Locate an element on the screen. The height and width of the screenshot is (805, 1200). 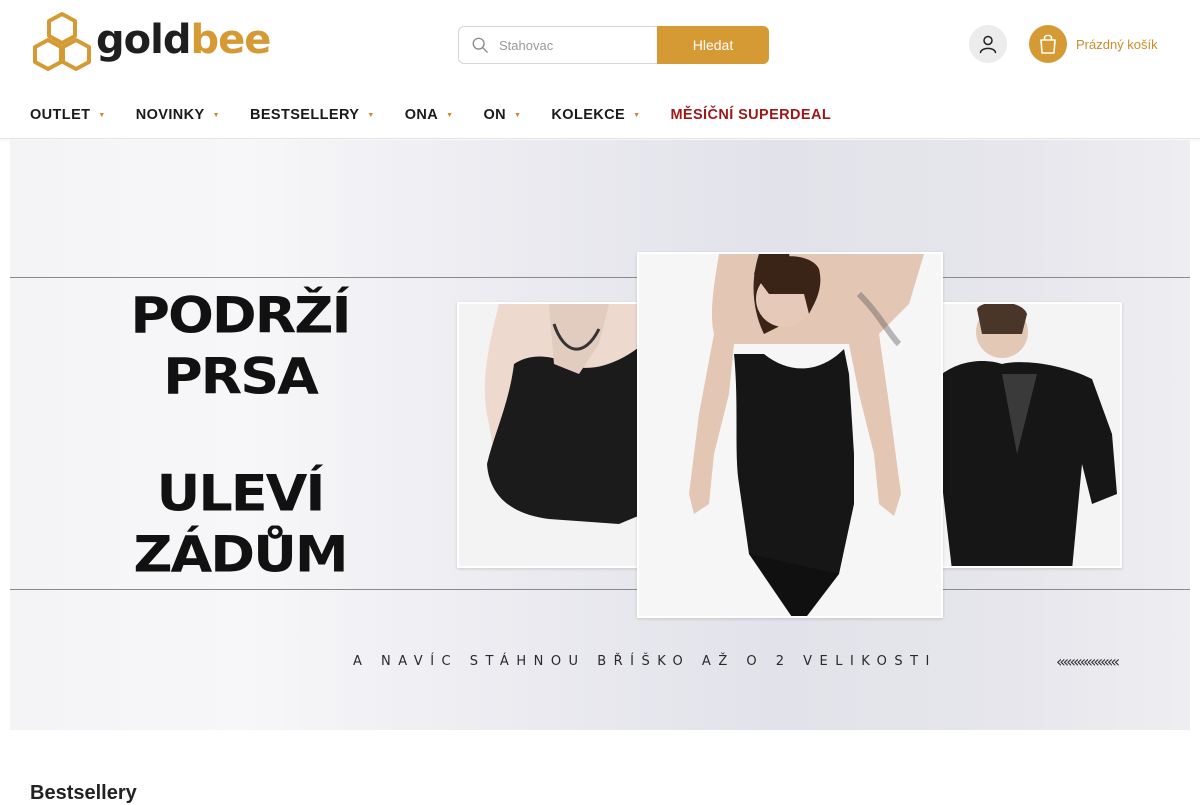
site-header: goldbee Hledat Prázdný košík is located at coordinates (600, 46).